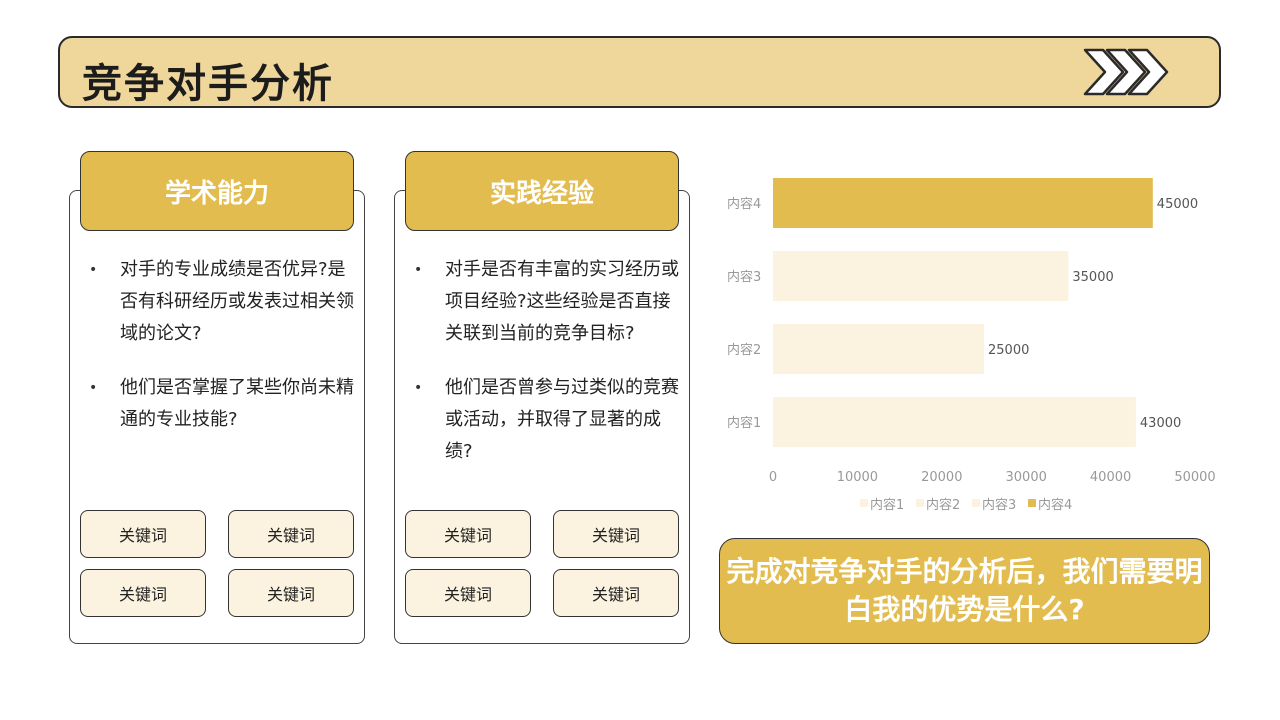  What do you see at coordinates (1110, 477) in the screenshot?
I see `tick-label: 40000` at bounding box center [1110, 477].